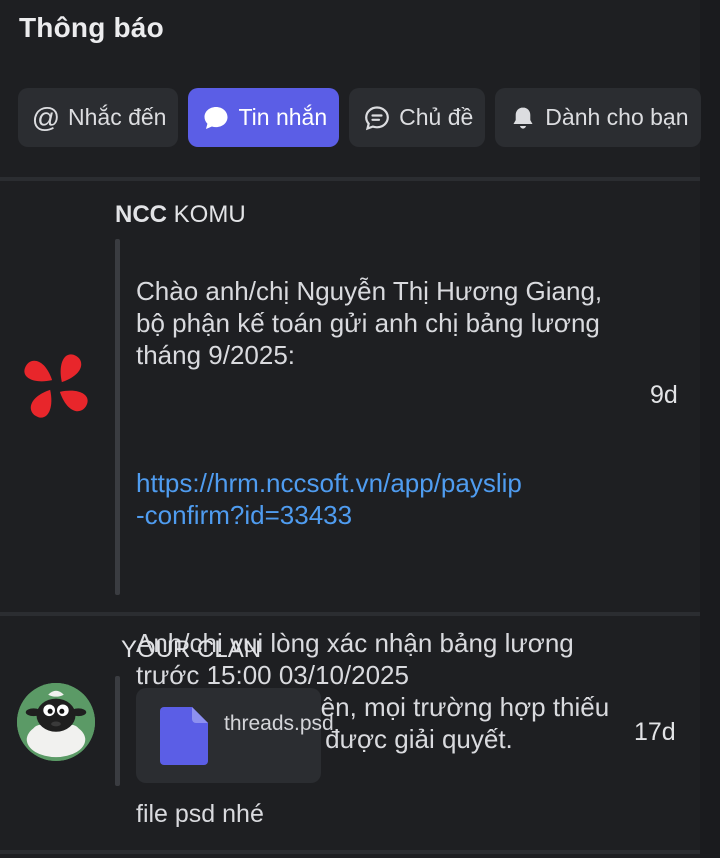 This screenshot has height=858, width=720. I want to click on tab-topics-label: Chủ đề, so click(436, 117).